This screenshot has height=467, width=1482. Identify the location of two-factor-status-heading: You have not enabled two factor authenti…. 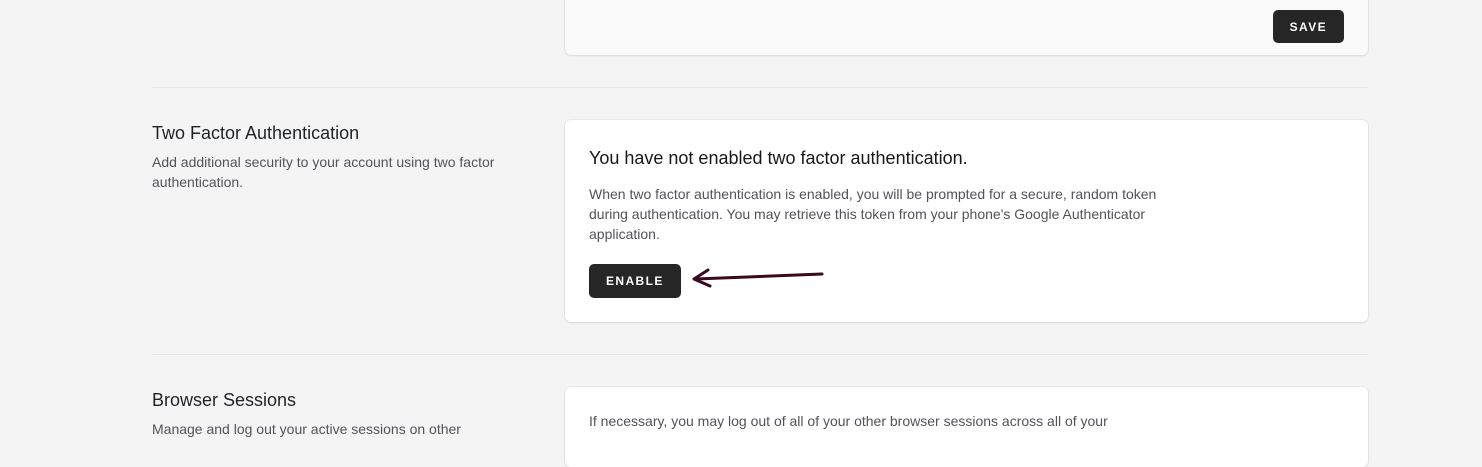
(778, 158).